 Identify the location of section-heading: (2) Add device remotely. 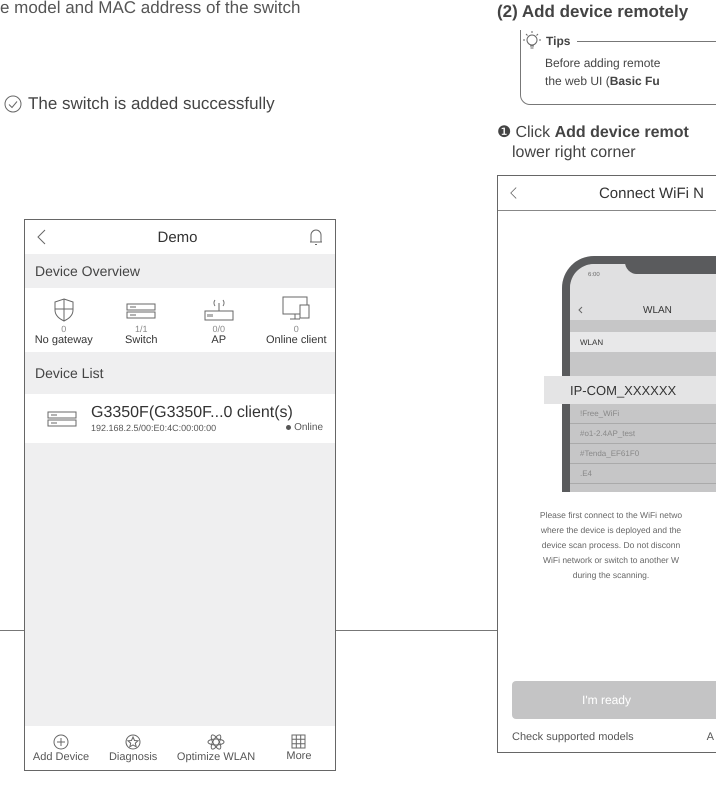
(593, 12).